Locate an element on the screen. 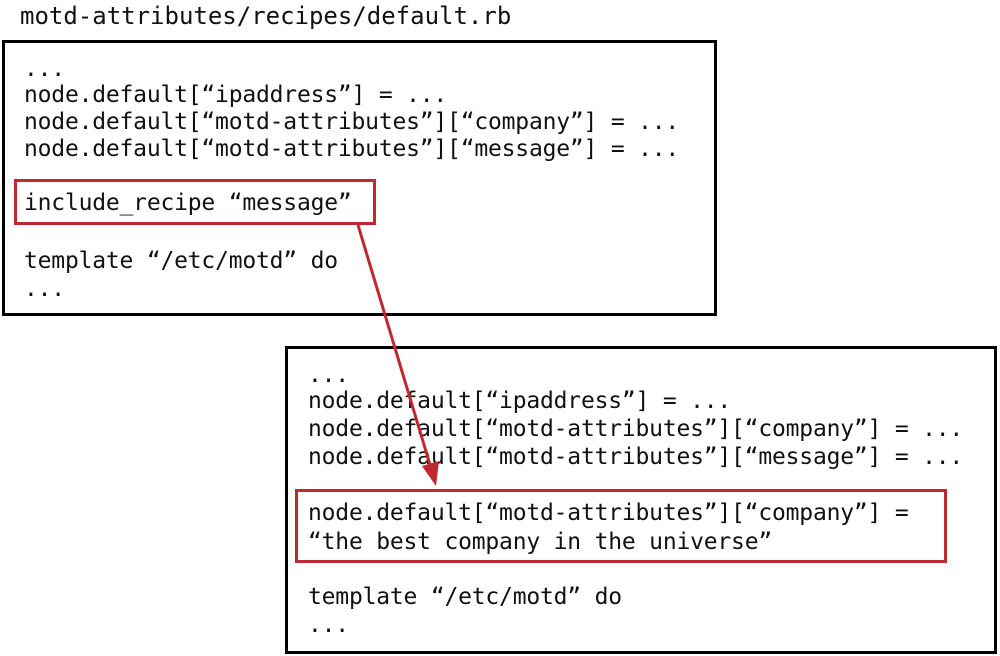 This screenshot has height=656, width=1000. file-path-caption: motd-attributes/recipes/default.rb is located at coordinates (266, 16).